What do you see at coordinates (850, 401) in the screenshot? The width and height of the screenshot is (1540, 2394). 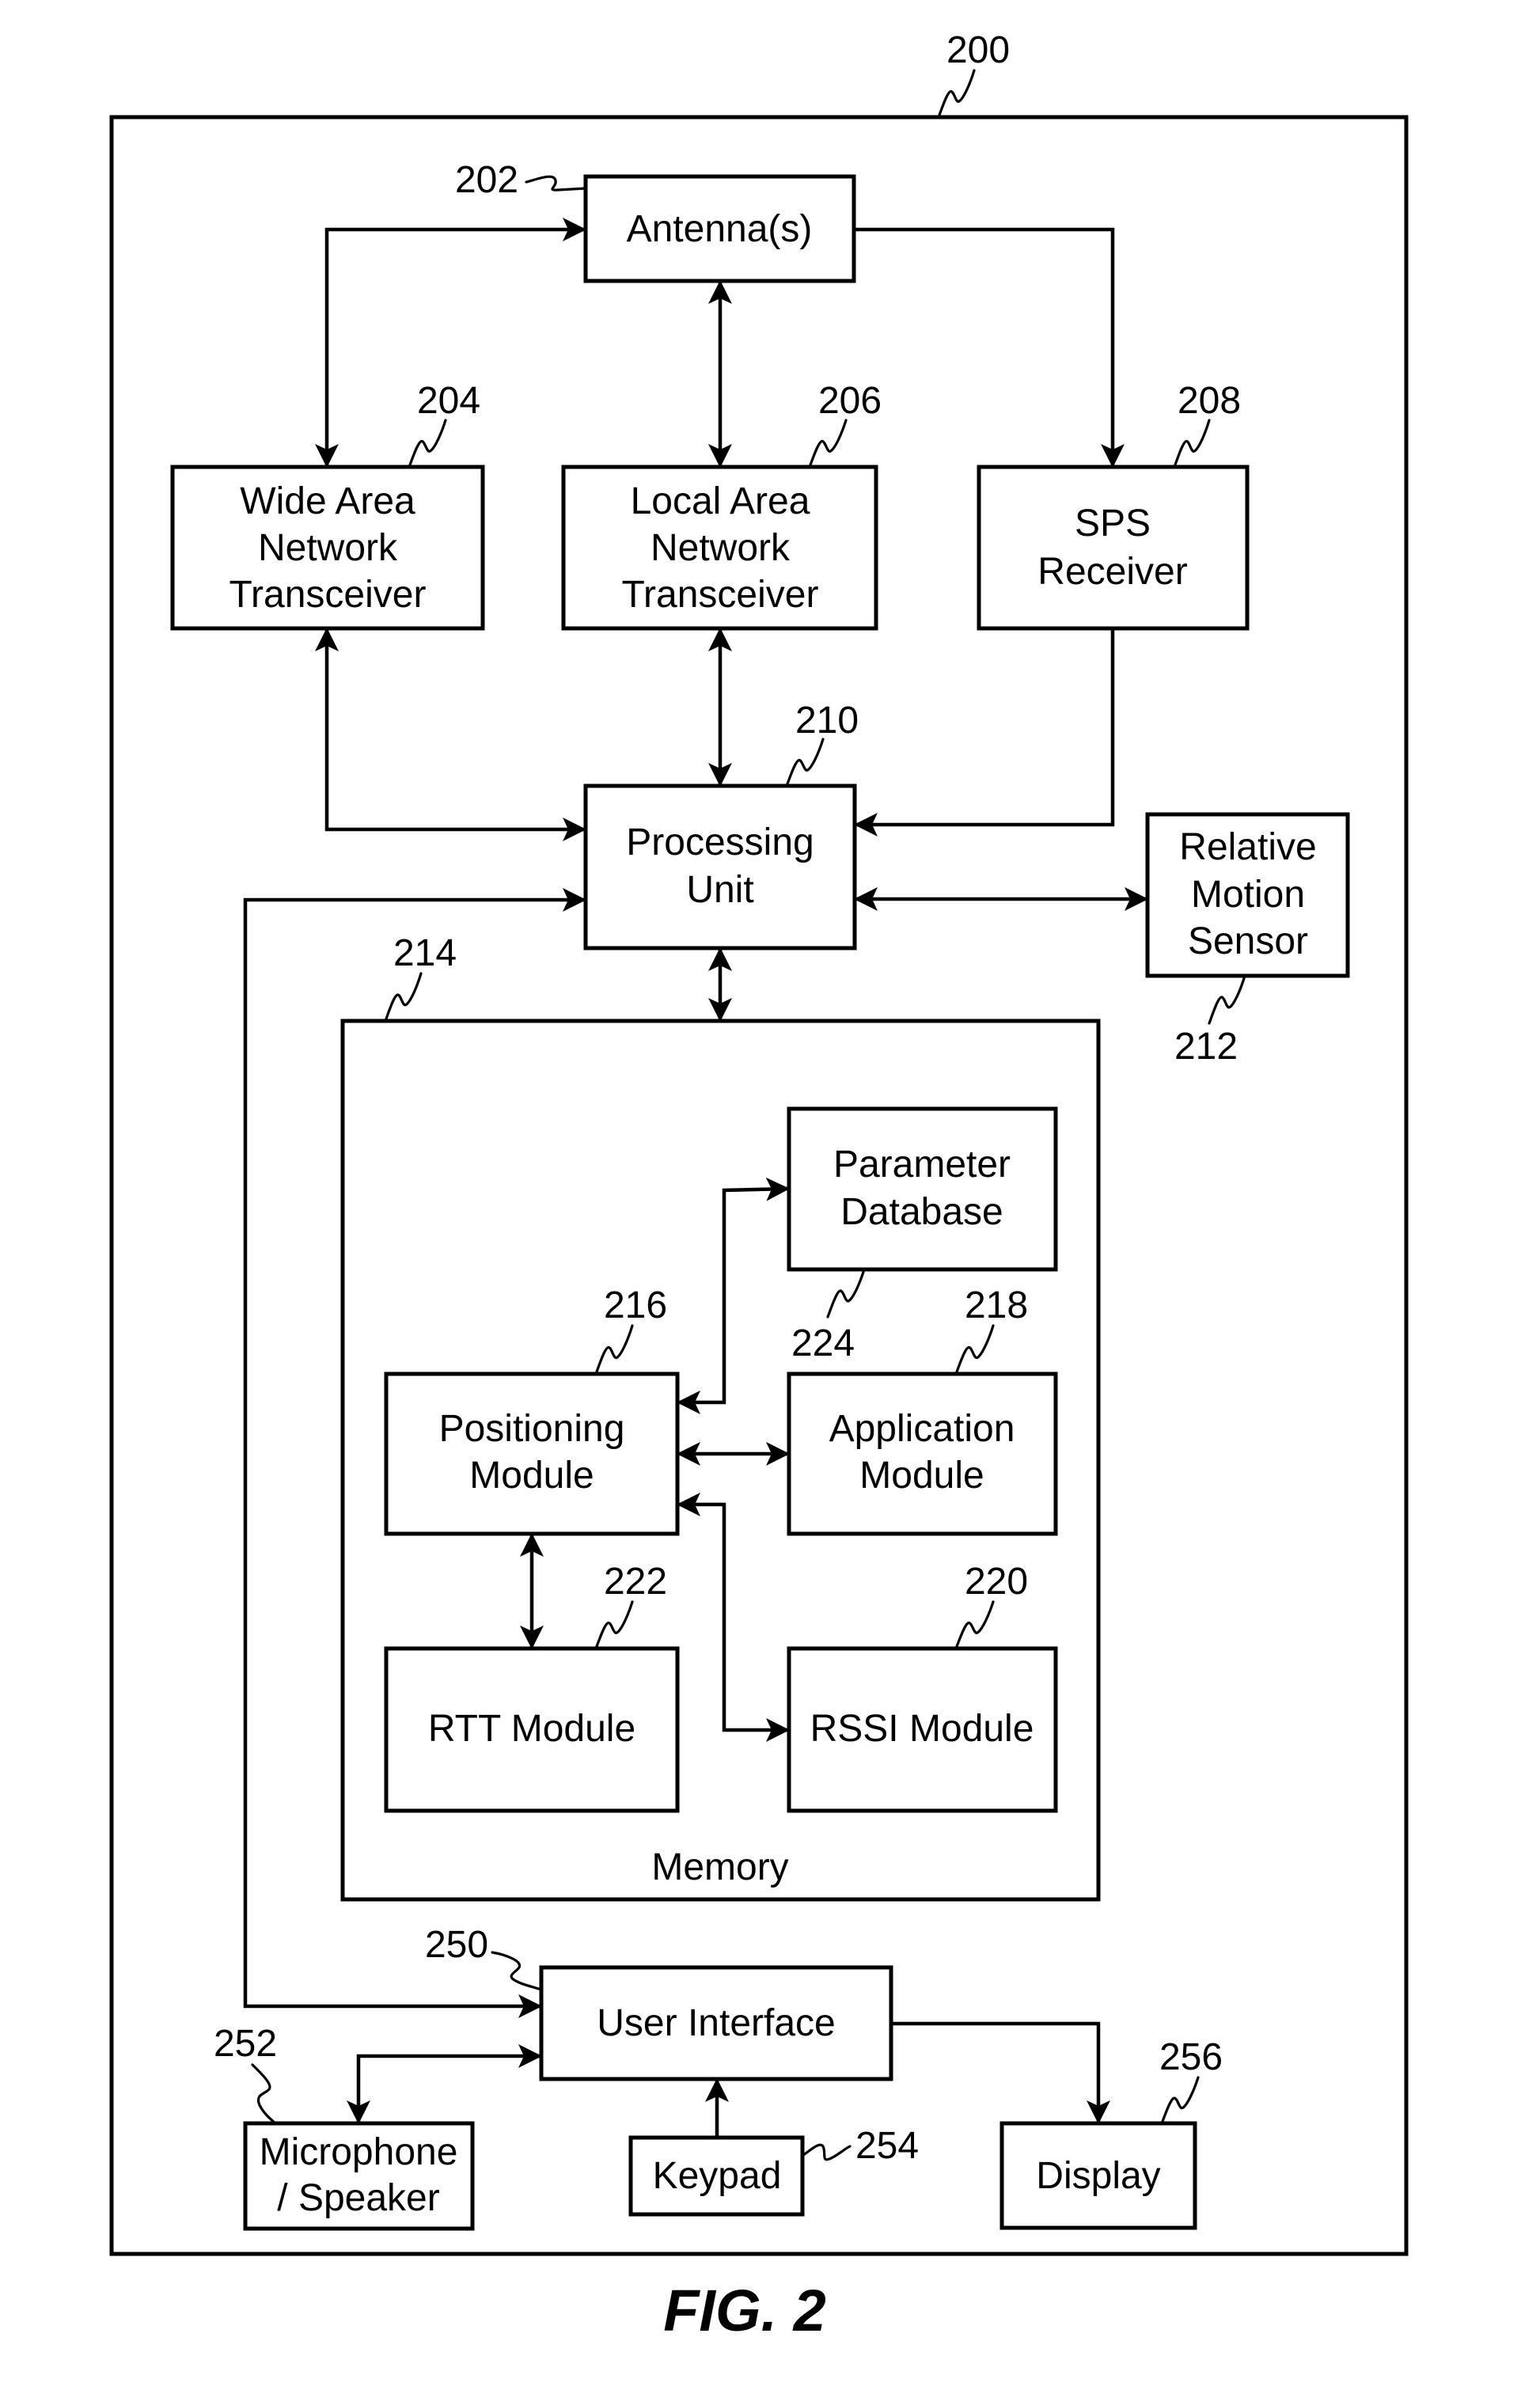 I see `ref-206: 206` at bounding box center [850, 401].